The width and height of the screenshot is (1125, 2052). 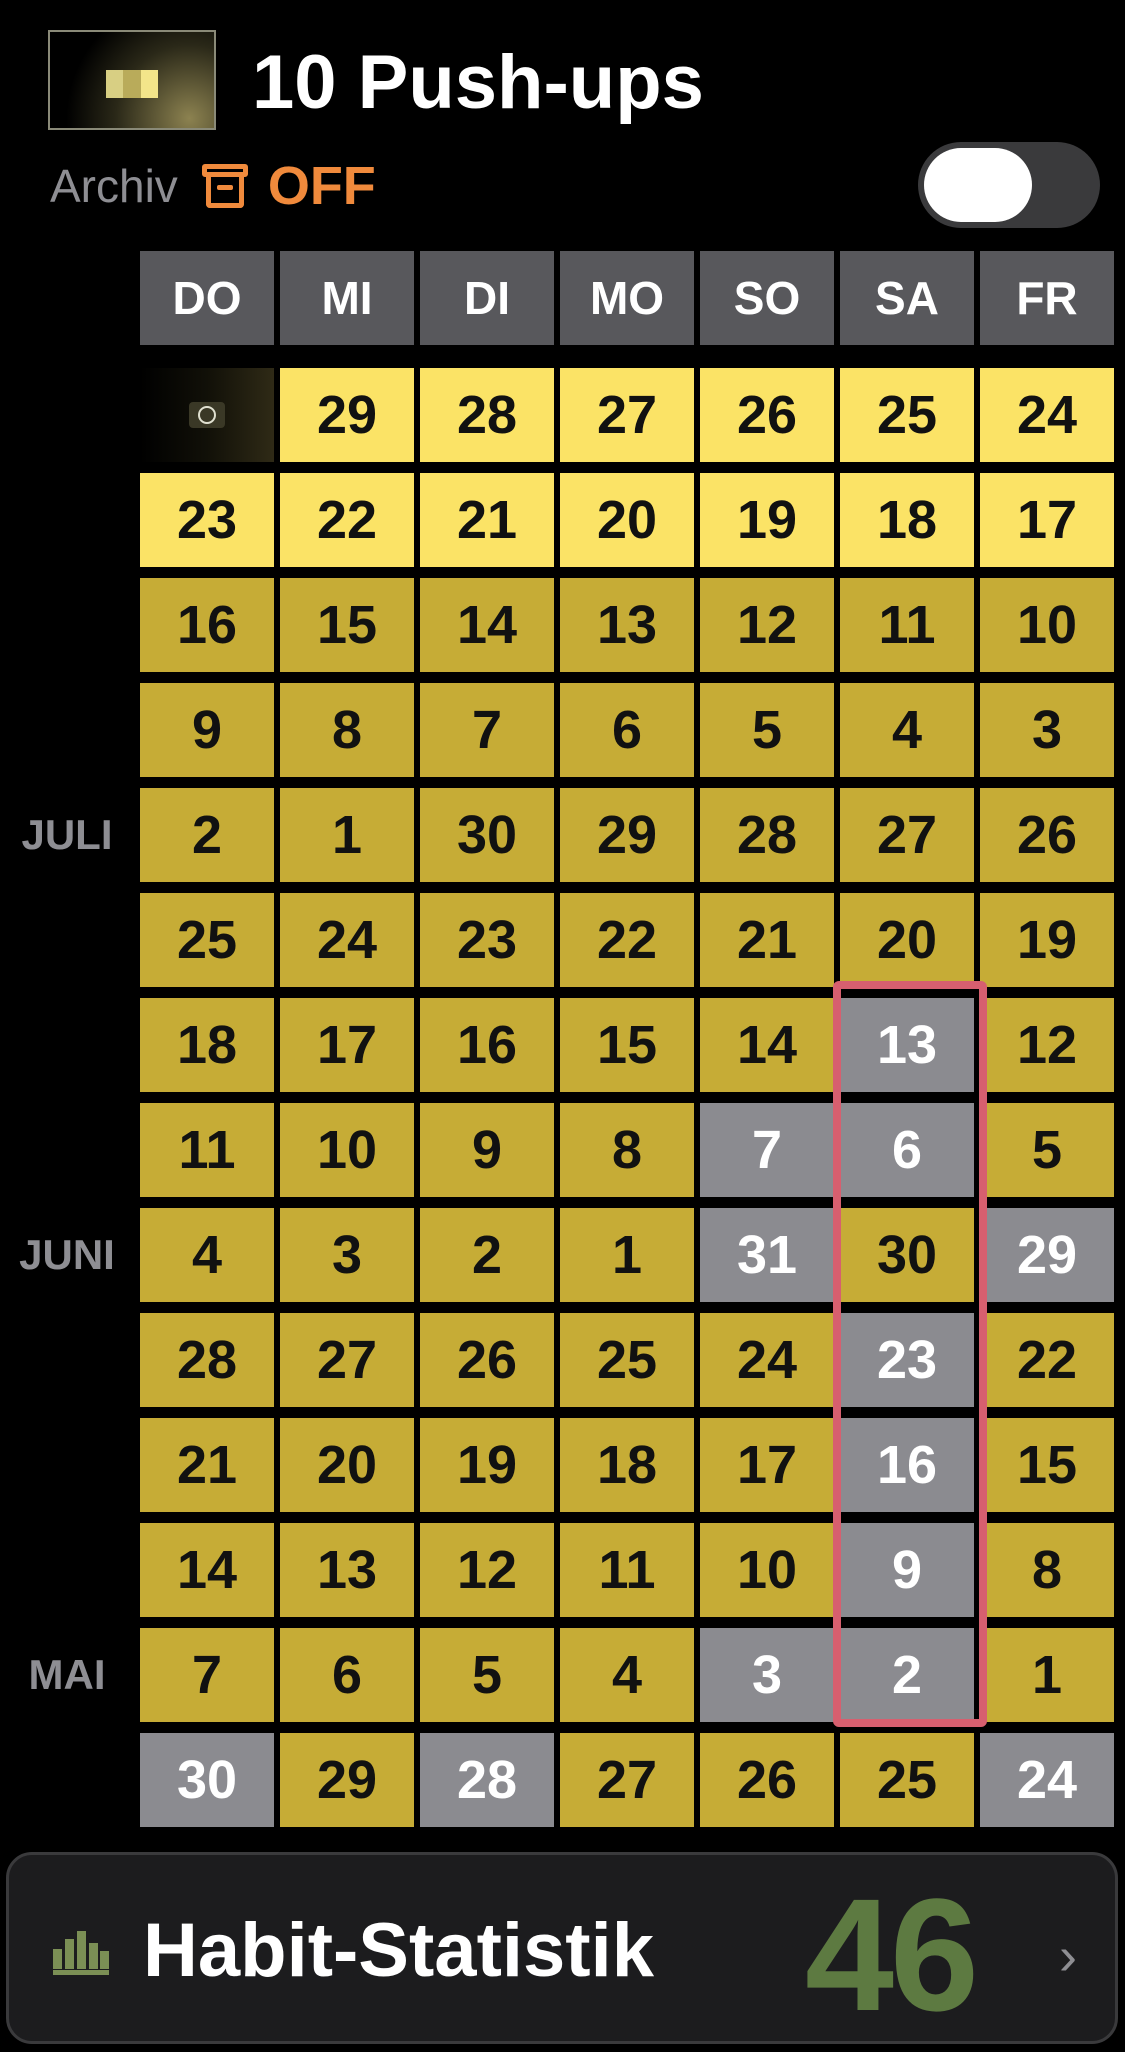 I want to click on habit-color-thumbnail, so click(x=132, y=80).